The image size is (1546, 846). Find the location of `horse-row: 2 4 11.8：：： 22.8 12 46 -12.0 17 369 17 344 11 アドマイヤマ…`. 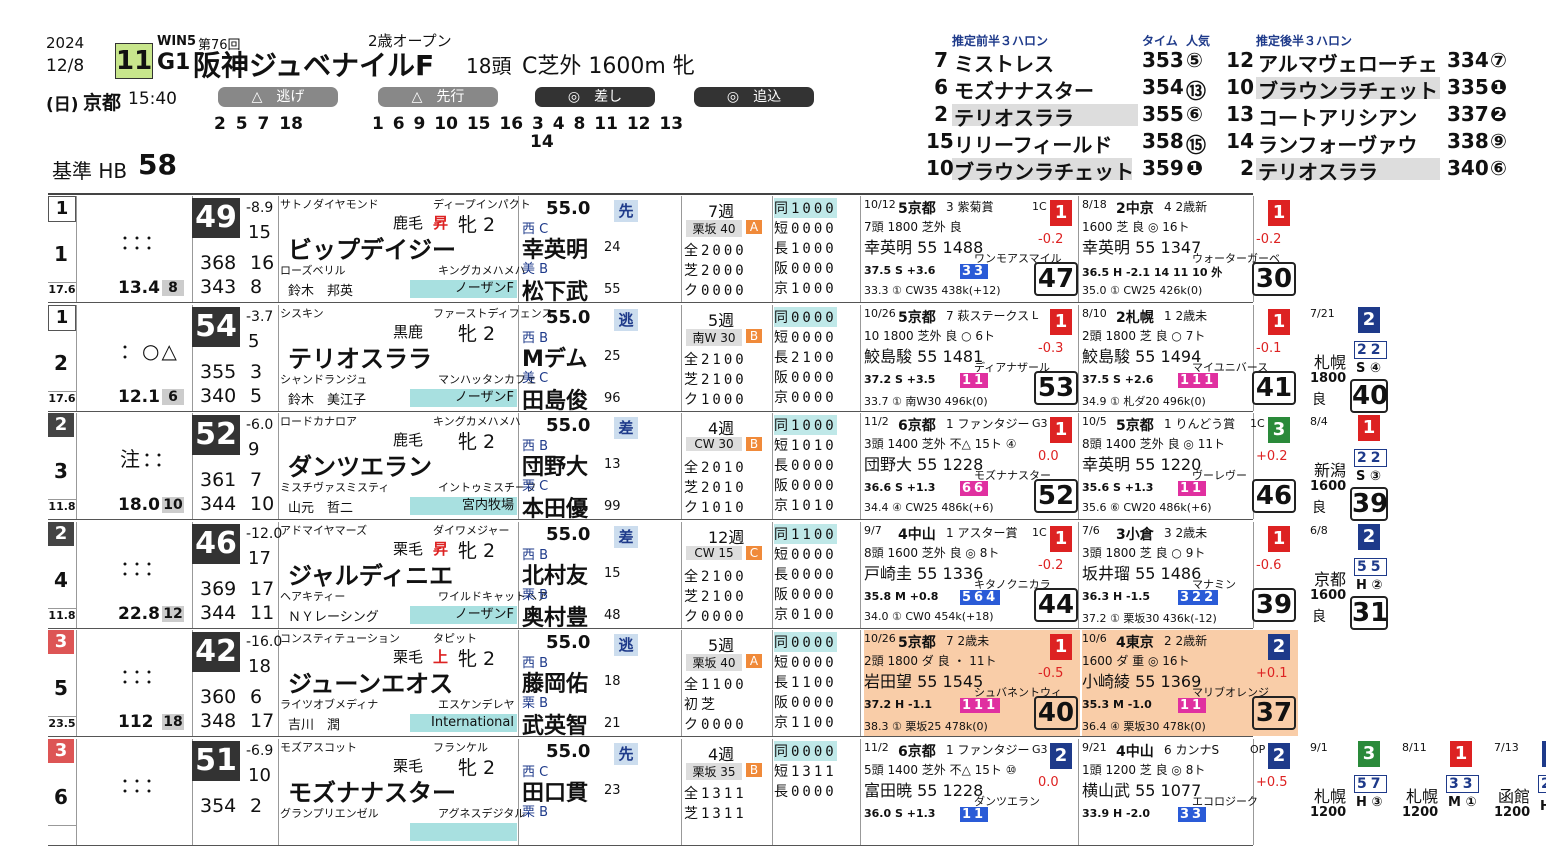

horse-row: 2 4 11.8：：： 22.8 12 46 -12.0 17 369 17 344 11 アドマイヤマ… is located at coordinates (718, 576).